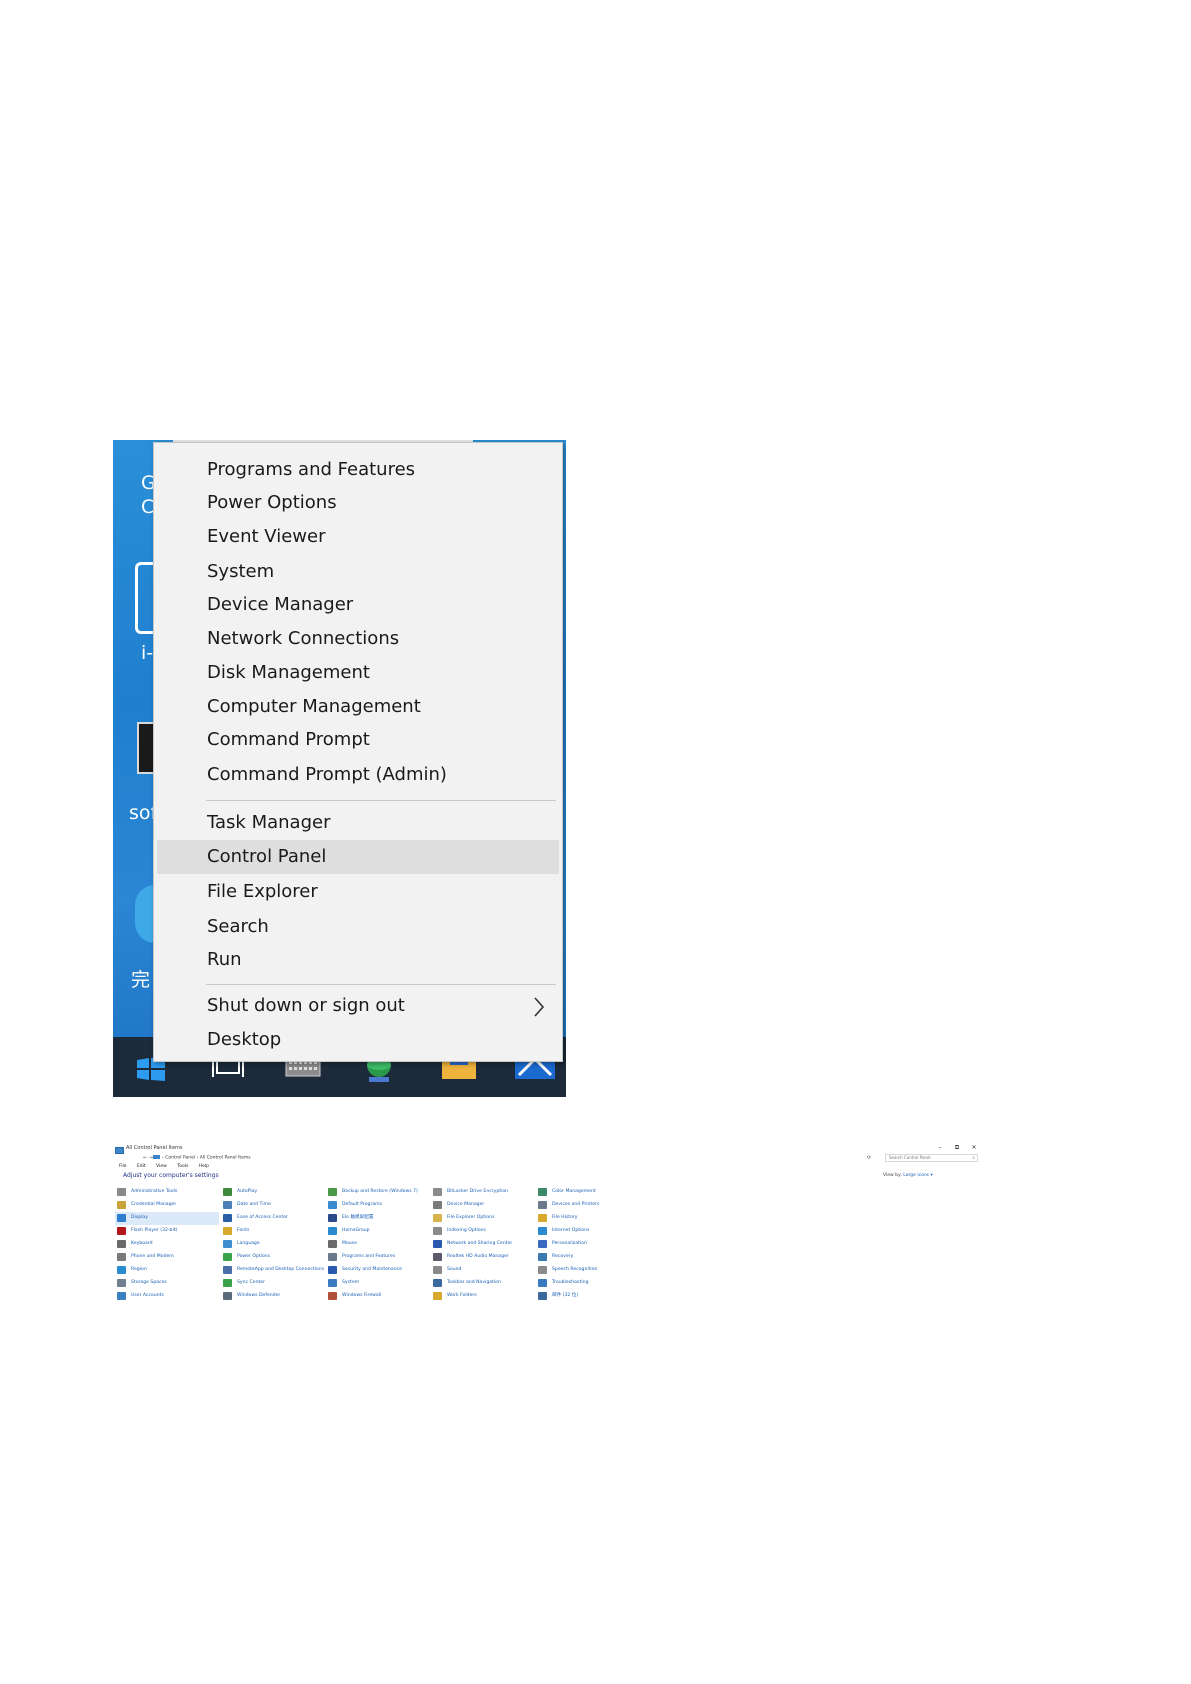  What do you see at coordinates (358, 537) in the screenshot?
I see `menu-item-event-viewer: Event Viewer` at bounding box center [358, 537].